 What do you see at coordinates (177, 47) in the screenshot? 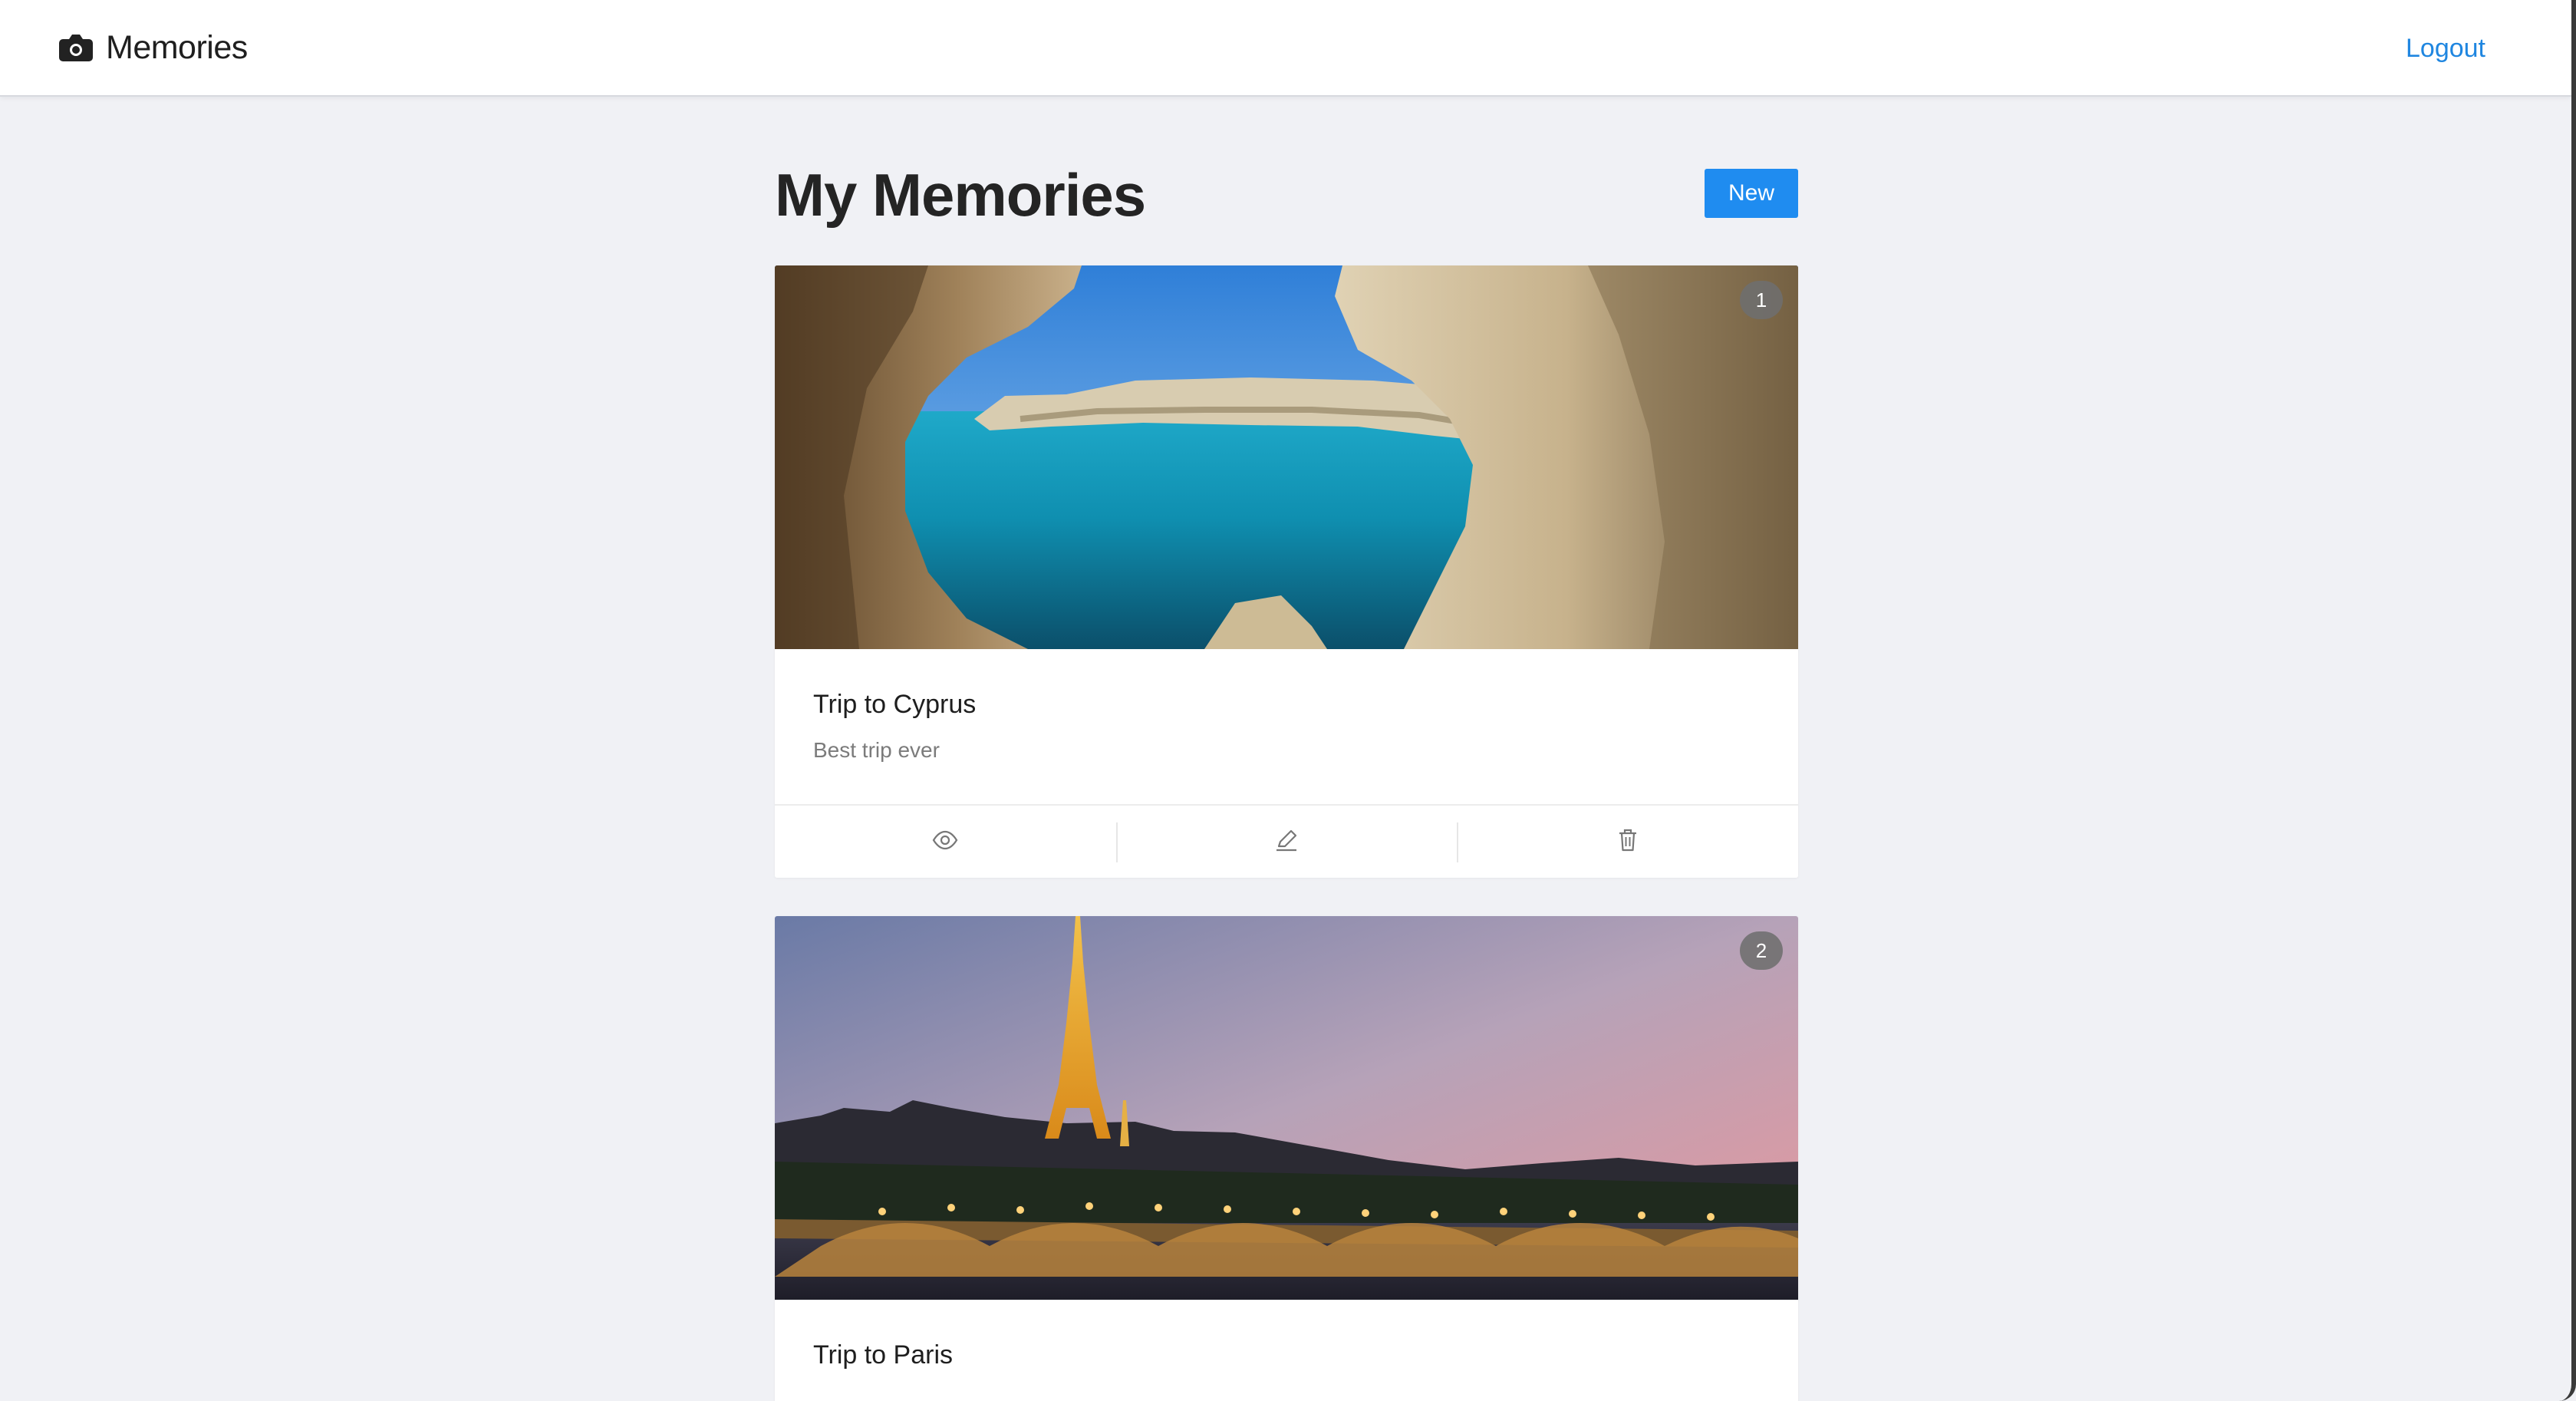
I see `brand-label: Memories` at bounding box center [177, 47].